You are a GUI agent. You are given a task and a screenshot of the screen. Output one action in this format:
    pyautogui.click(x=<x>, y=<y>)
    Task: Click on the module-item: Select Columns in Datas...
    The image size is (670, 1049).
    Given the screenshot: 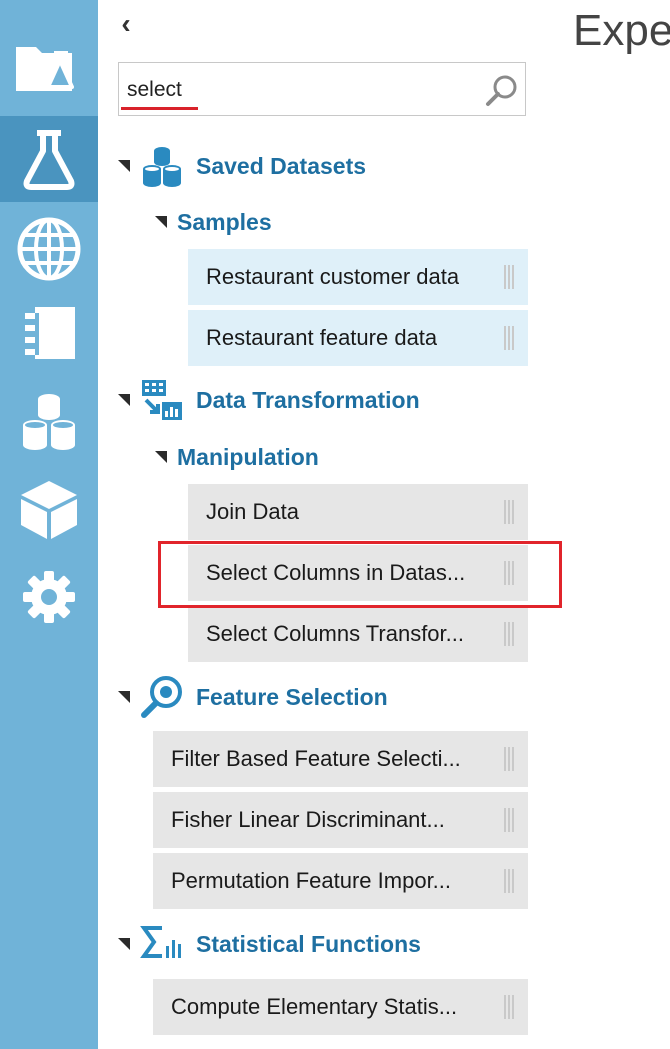 What is the action you would take?
    pyautogui.click(x=358, y=573)
    